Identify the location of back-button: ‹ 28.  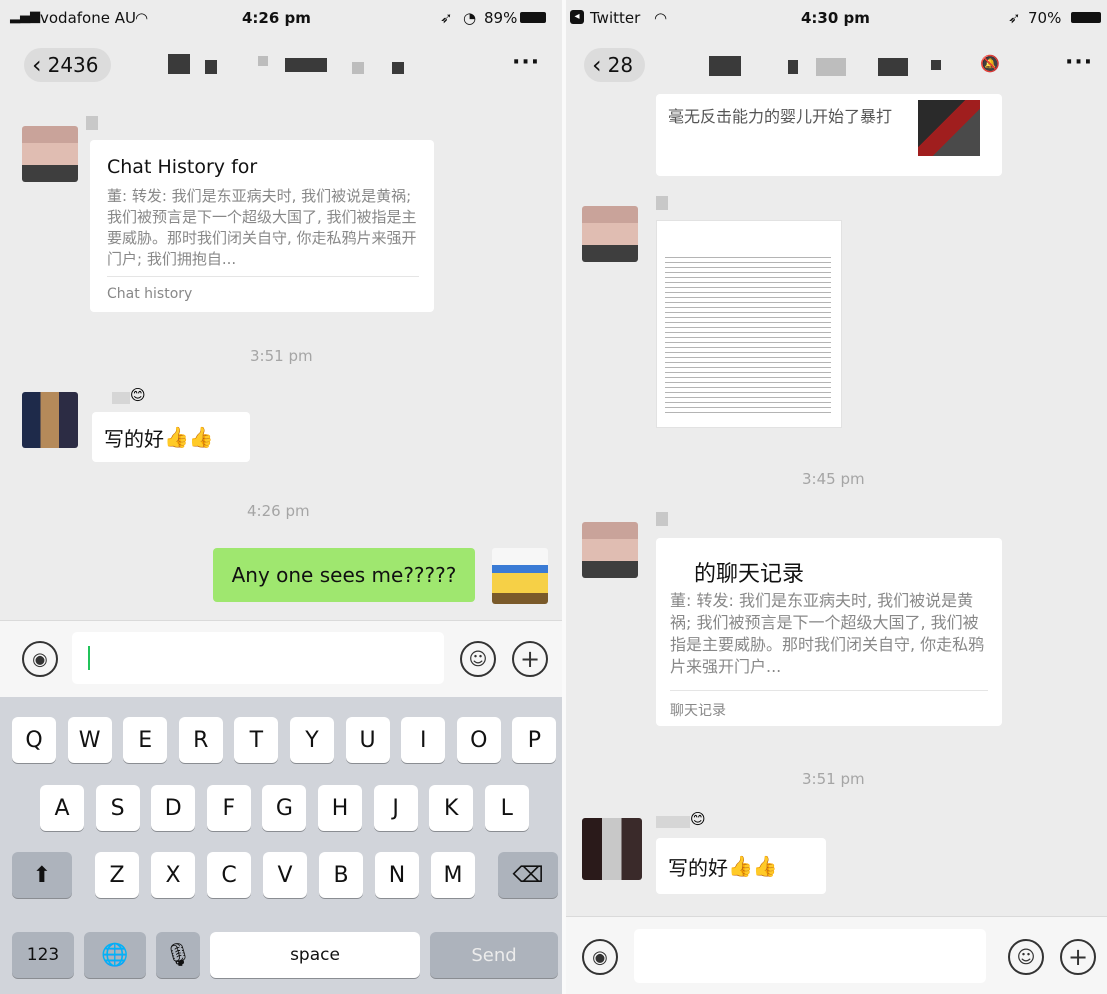
(615, 65).